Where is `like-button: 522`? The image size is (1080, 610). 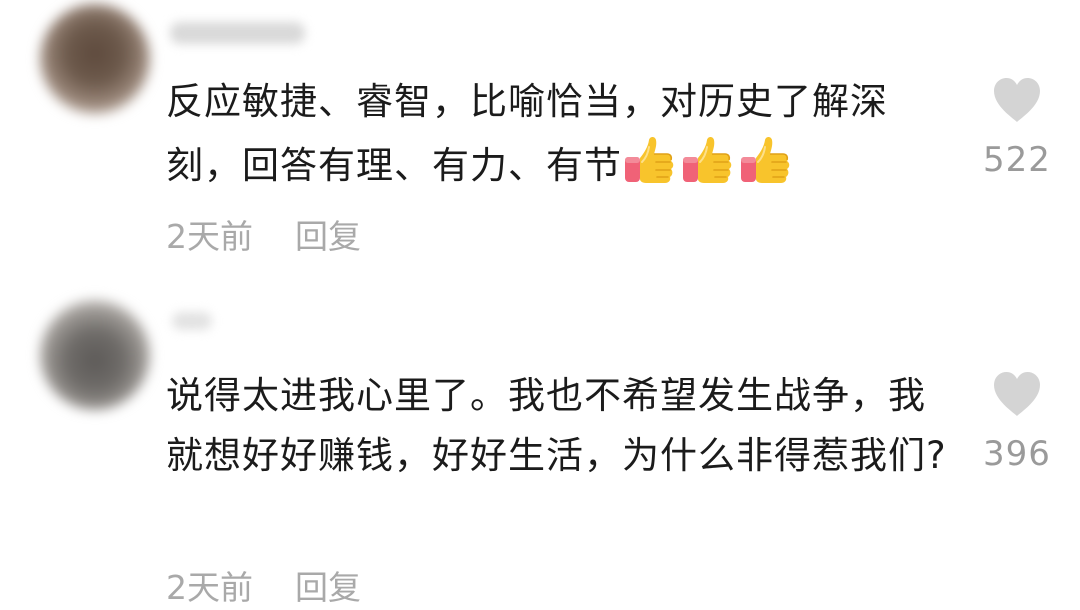
like-button: 522 is located at coordinates (1017, 128).